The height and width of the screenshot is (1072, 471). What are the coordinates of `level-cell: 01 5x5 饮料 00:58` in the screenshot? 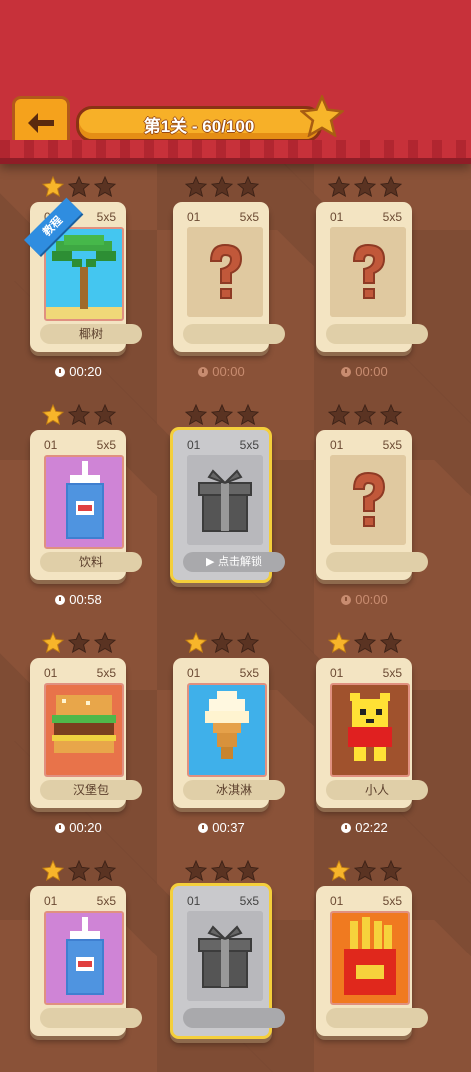 It's located at (78, 501).